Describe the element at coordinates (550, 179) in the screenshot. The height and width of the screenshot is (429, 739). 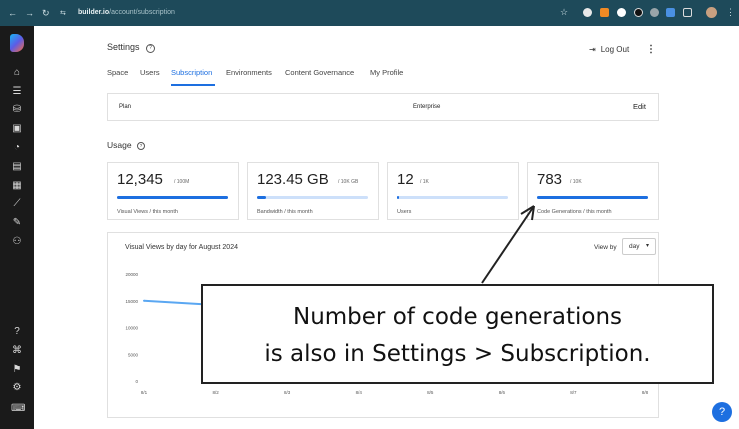
I see `usage-value: 783` at that location.